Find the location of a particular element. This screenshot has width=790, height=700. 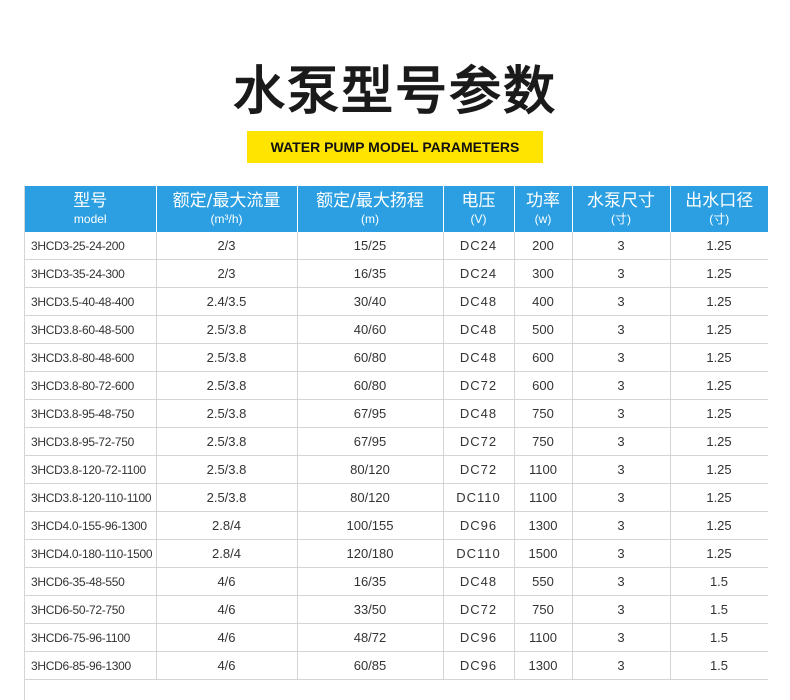

table-row: 3HCD3-25-24-200 2/3 15/25 DC24 200 3 1.25 is located at coordinates (396, 246).